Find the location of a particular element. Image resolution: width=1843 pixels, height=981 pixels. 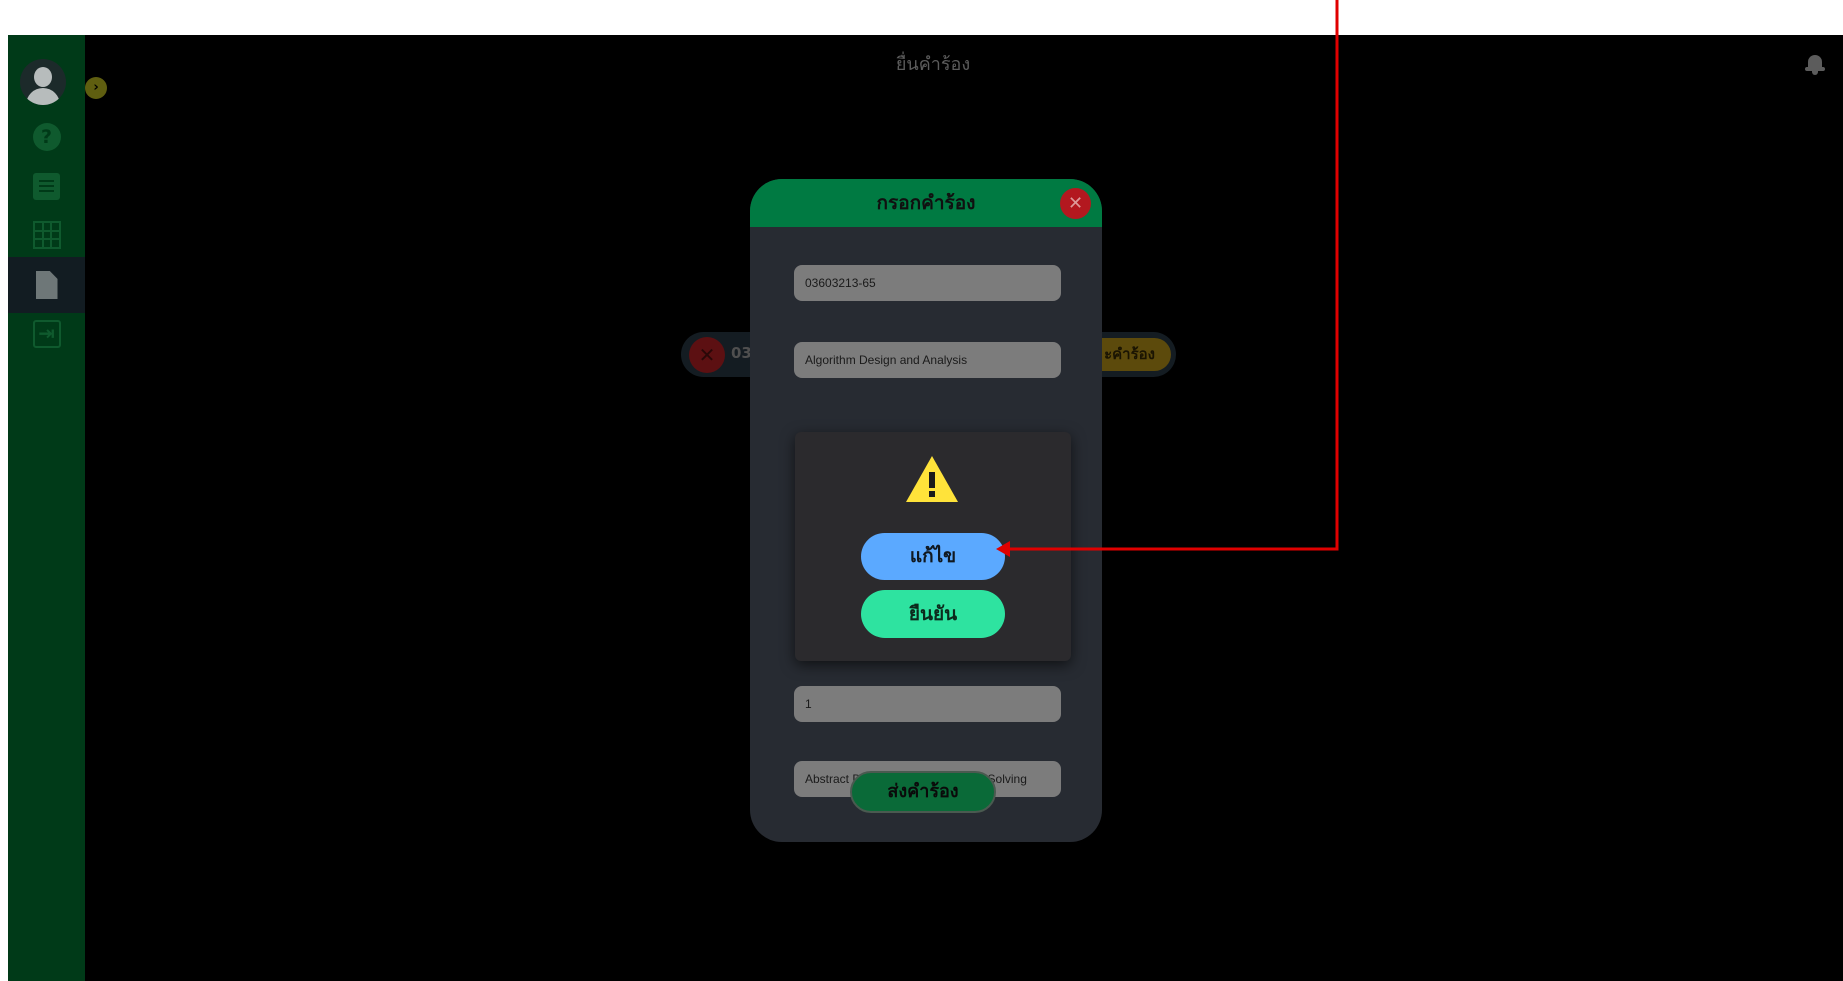

avatar is located at coordinates (43, 82).